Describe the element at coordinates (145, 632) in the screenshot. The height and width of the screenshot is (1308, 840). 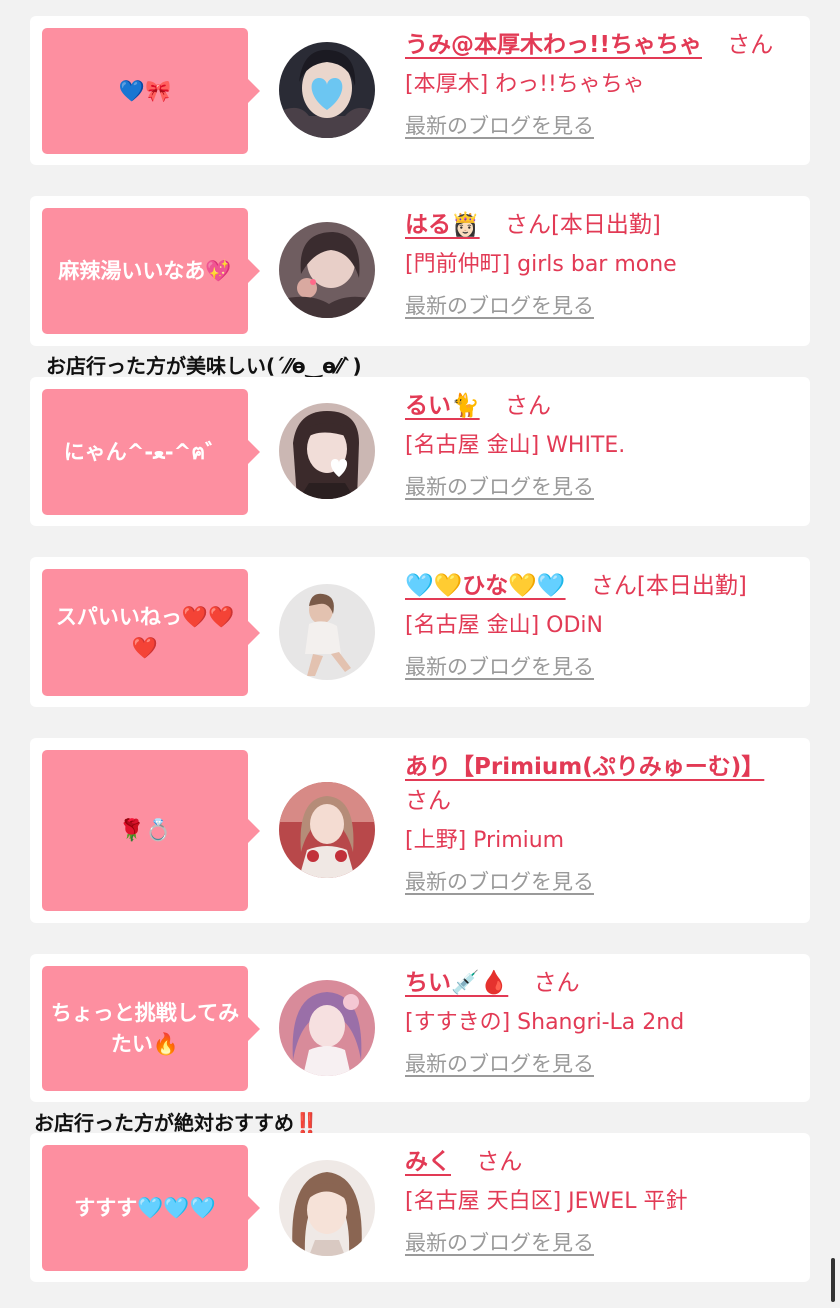
I see `message-text: スパいいねっ❤️❤️❤️` at that location.